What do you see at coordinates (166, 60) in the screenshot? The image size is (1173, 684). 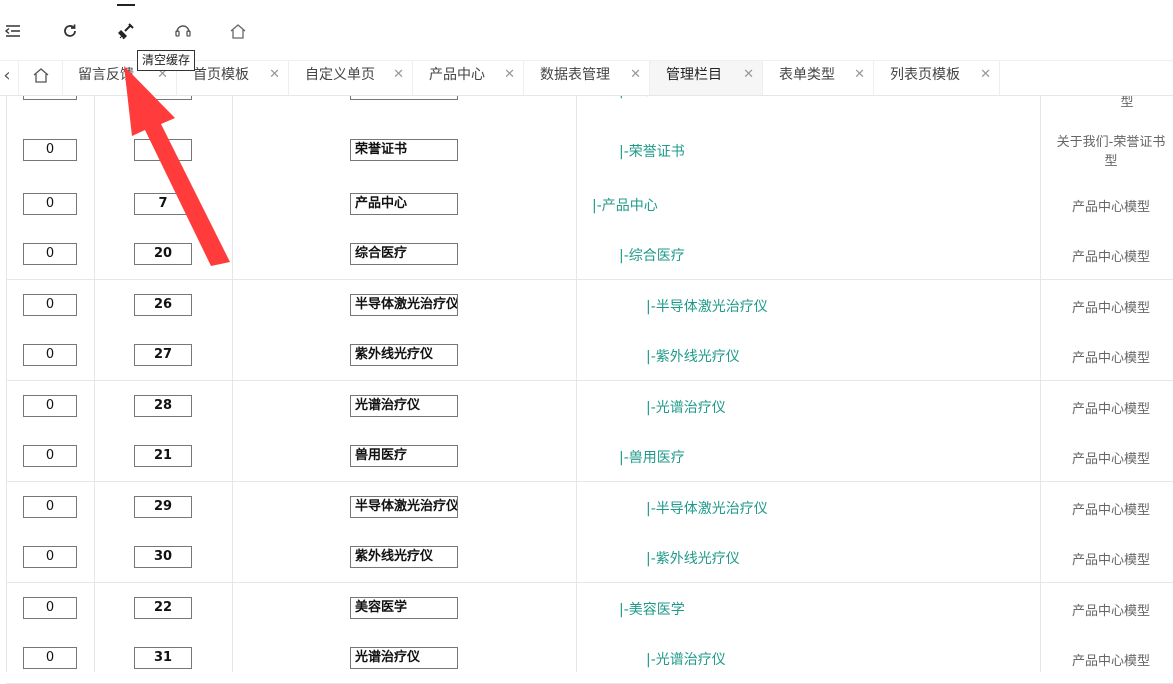 I see `tooltip: 清空缓存` at bounding box center [166, 60].